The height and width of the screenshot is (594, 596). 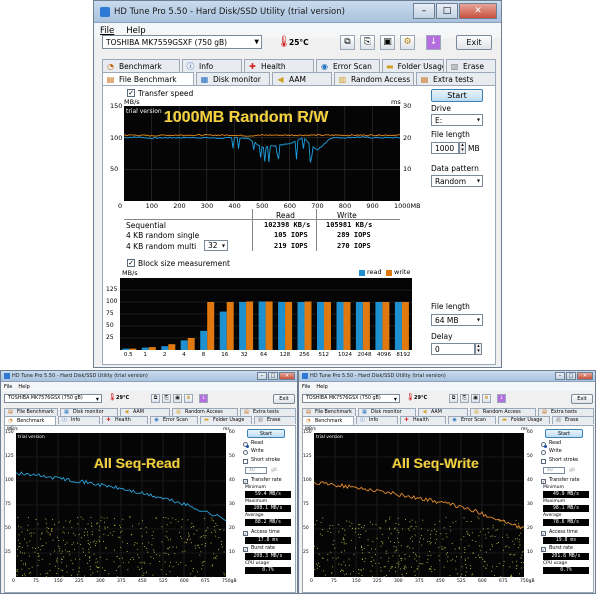 What do you see at coordinates (457, 120) in the screenshot?
I see `drive-letter-select: E: ▾` at bounding box center [457, 120].